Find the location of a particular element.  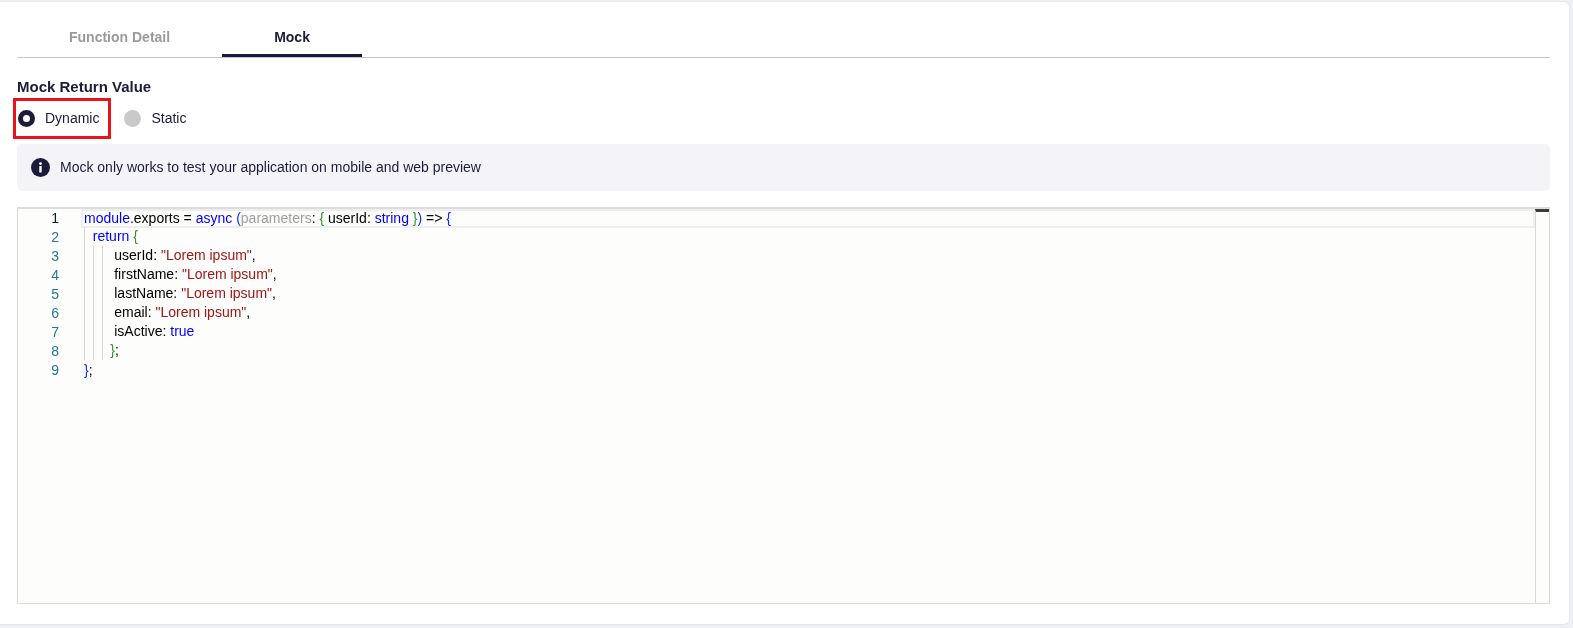

line-number: 3 is located at coordinates (55, 256).